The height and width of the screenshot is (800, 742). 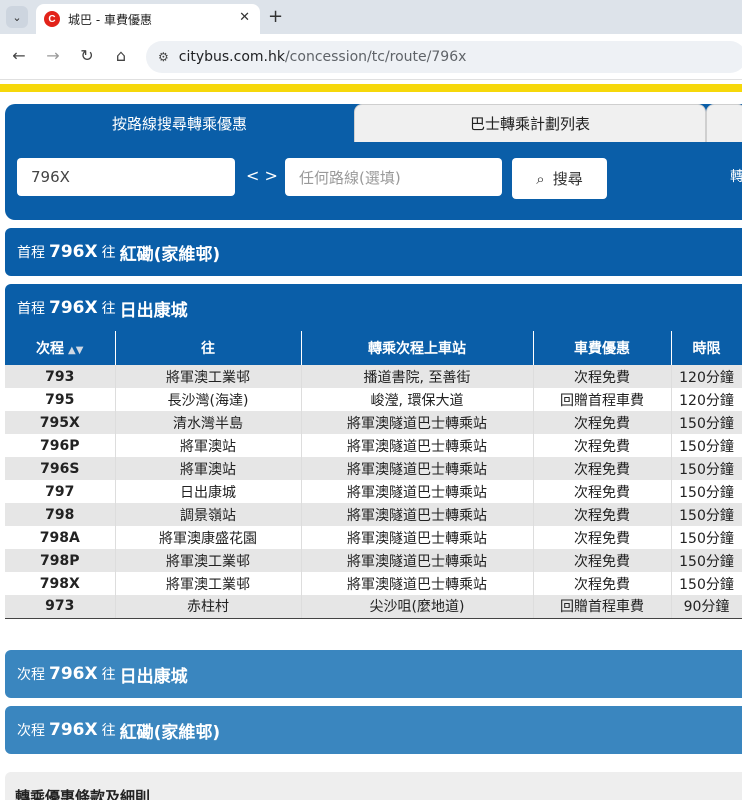 What do you see at coordinates (60, 583) in the screenshot?
I see `cell-route: 798X` at bounding box center [60, 583].